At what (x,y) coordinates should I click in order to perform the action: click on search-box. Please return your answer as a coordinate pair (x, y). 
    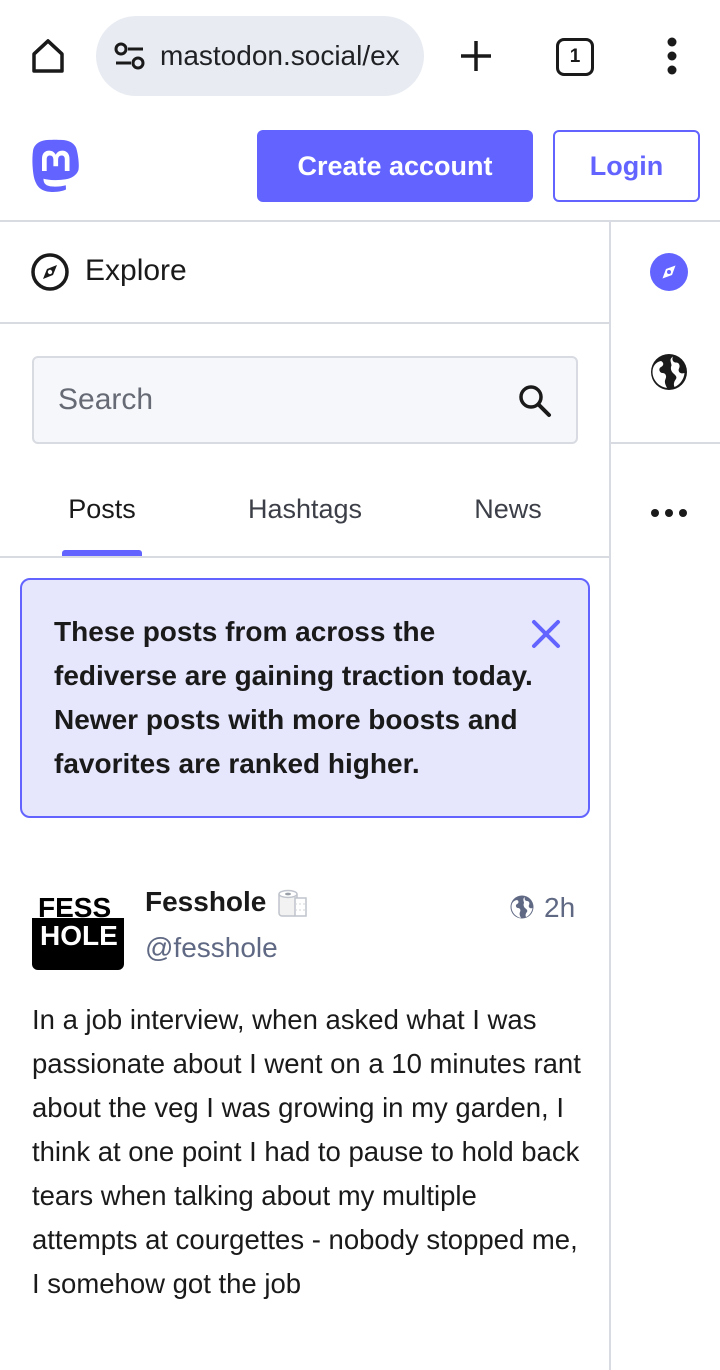
    Looking at the image, I should click on (305, 400).